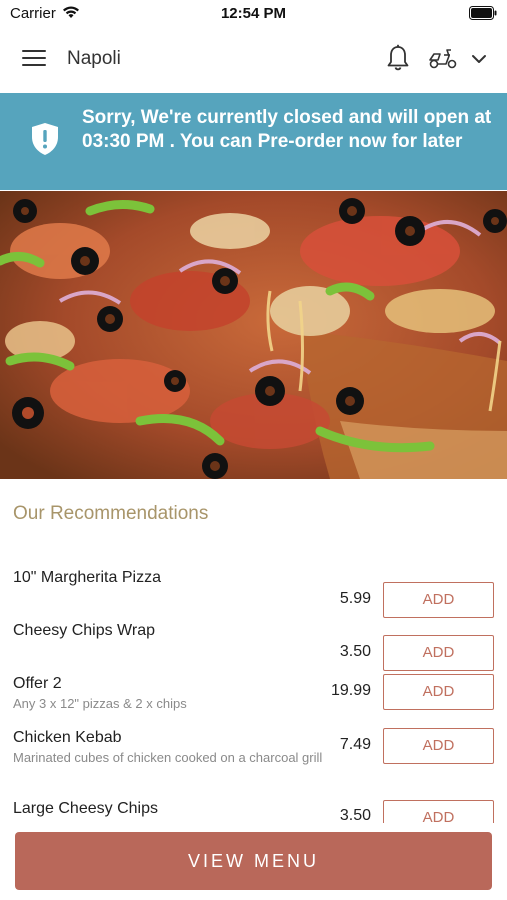  I want to click on shield-icon, so click(45, 141).